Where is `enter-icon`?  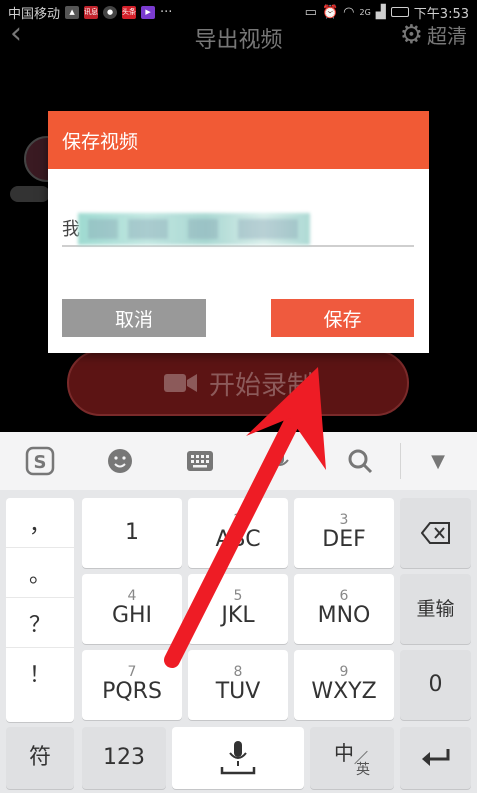 enter-icon is located at coordinates (435, 757).